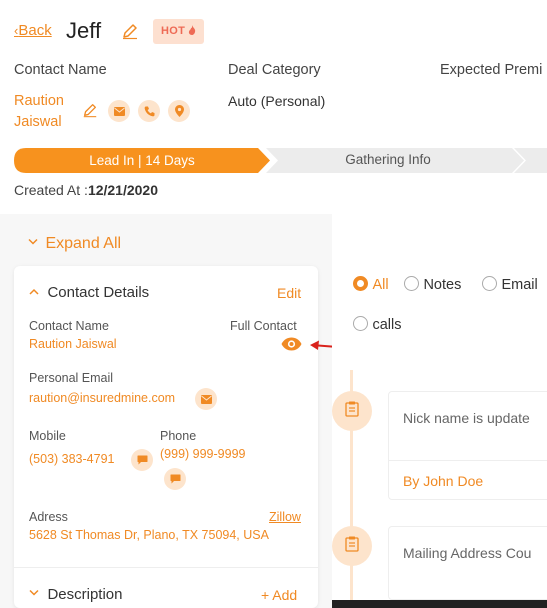  I want to click on send-email-icon, so click(206, 399).